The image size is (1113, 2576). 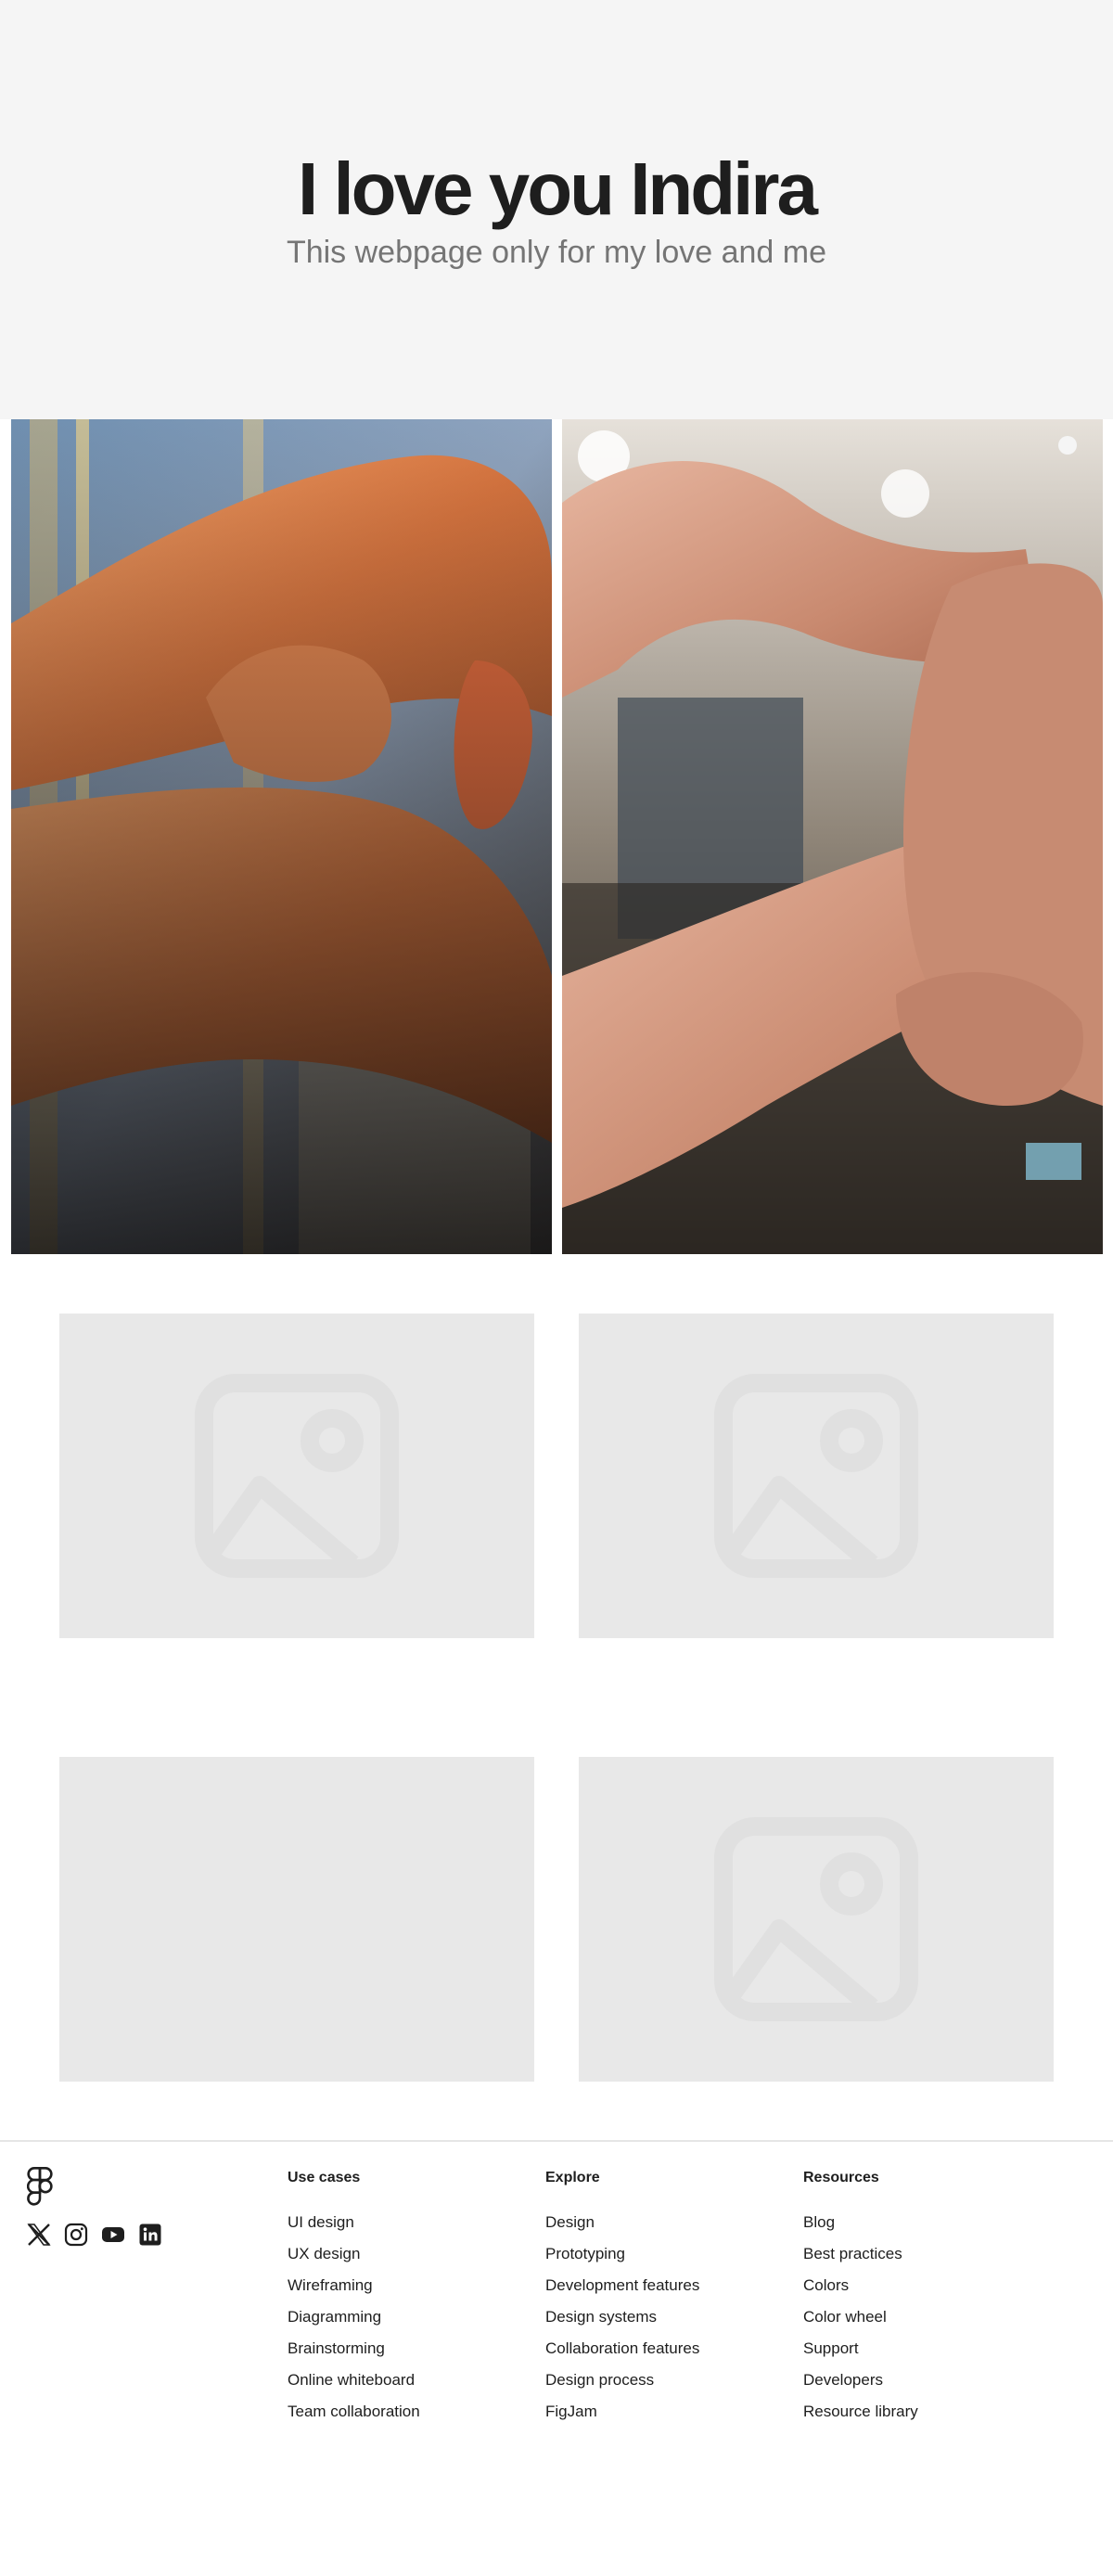 What do you see at coordinates (556, 2141) in the screenshot?
I see `footer-divider` at bounding box center [556, 2141].